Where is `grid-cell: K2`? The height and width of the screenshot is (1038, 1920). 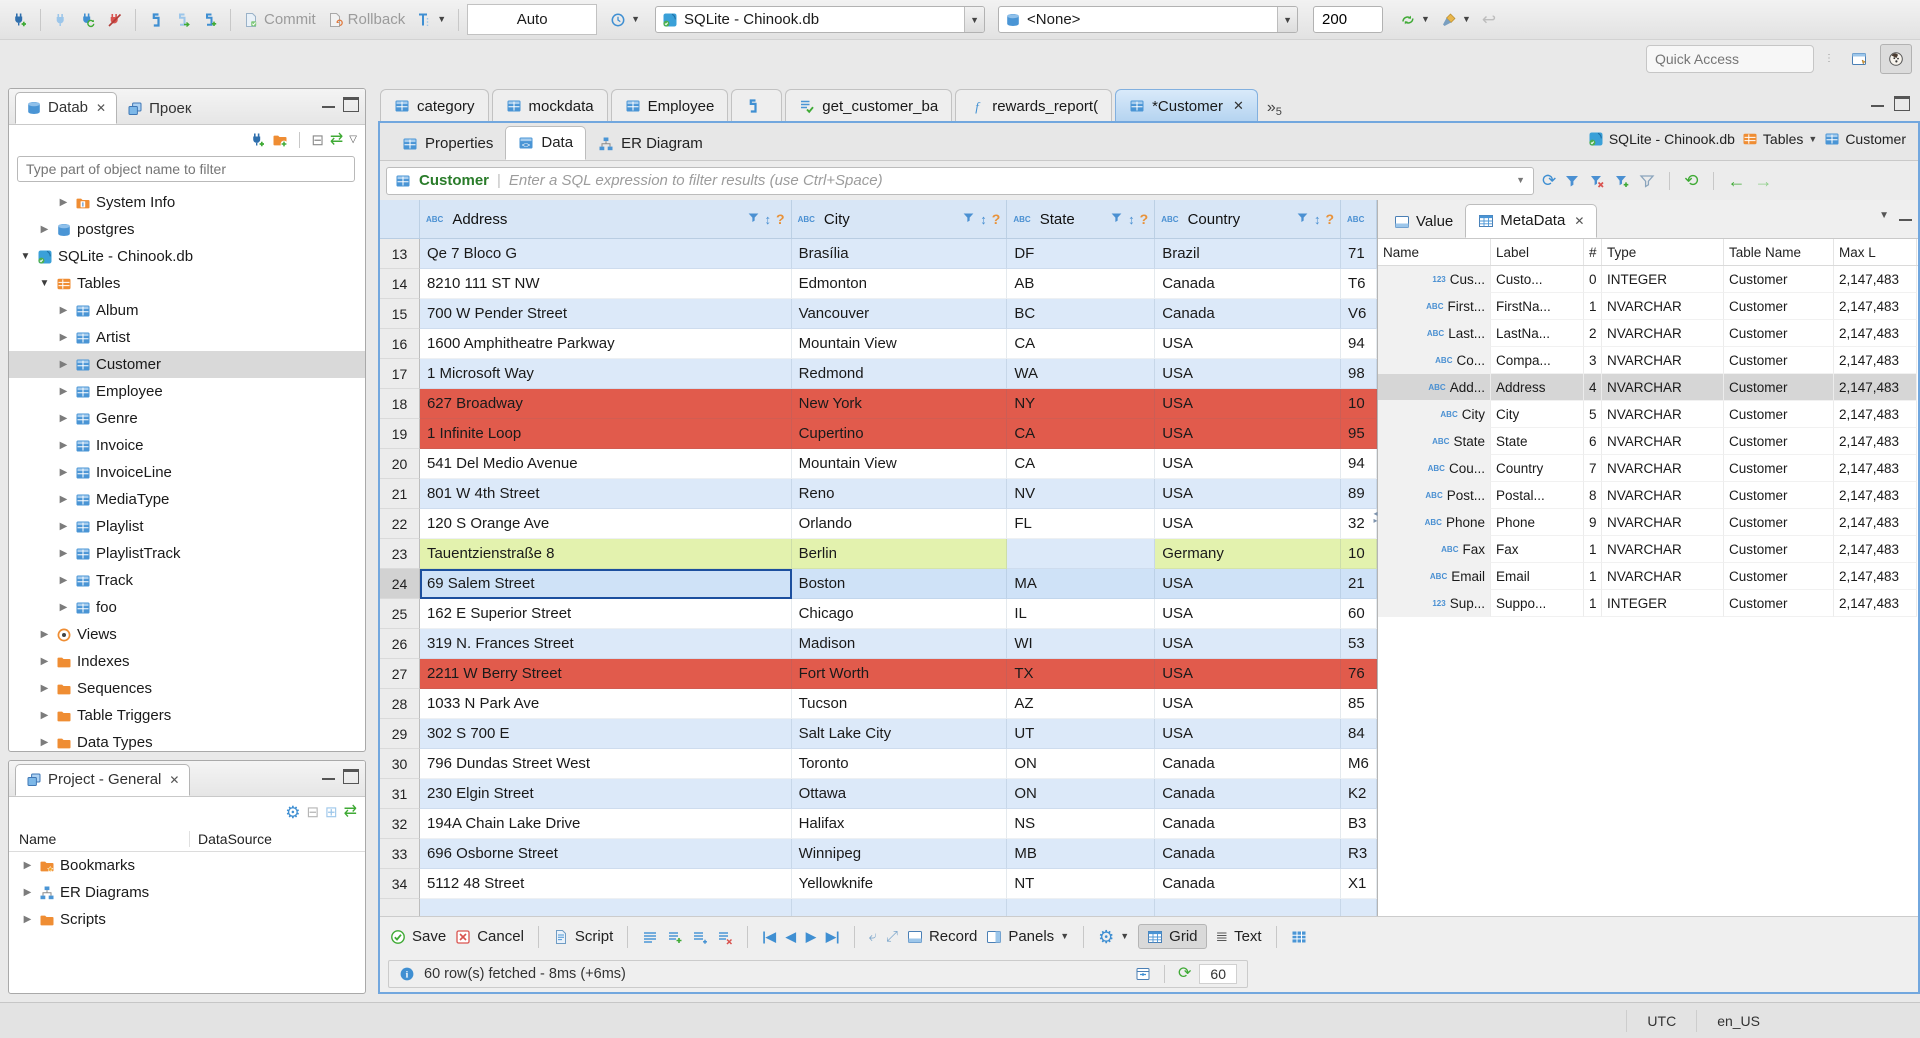 grid-cell: K2 is located at coordinates (1359, 794).